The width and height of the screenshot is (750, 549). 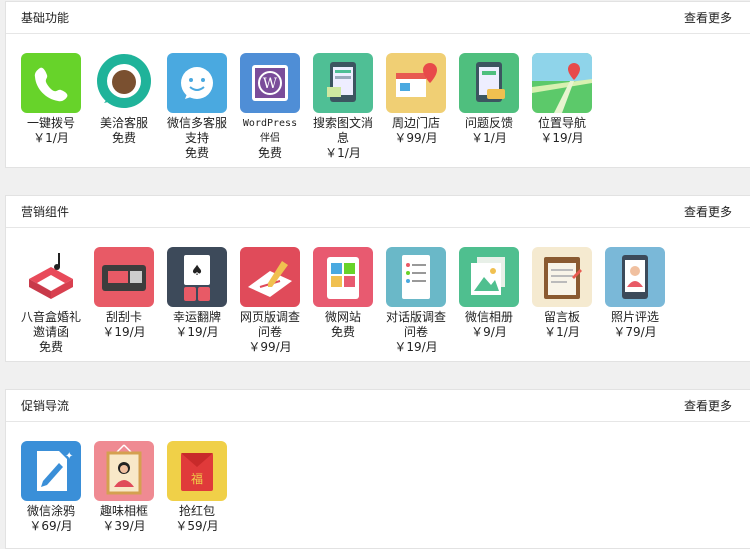 I want to click on app-name: 网页版调查问卷, so click(x=270, y=324).